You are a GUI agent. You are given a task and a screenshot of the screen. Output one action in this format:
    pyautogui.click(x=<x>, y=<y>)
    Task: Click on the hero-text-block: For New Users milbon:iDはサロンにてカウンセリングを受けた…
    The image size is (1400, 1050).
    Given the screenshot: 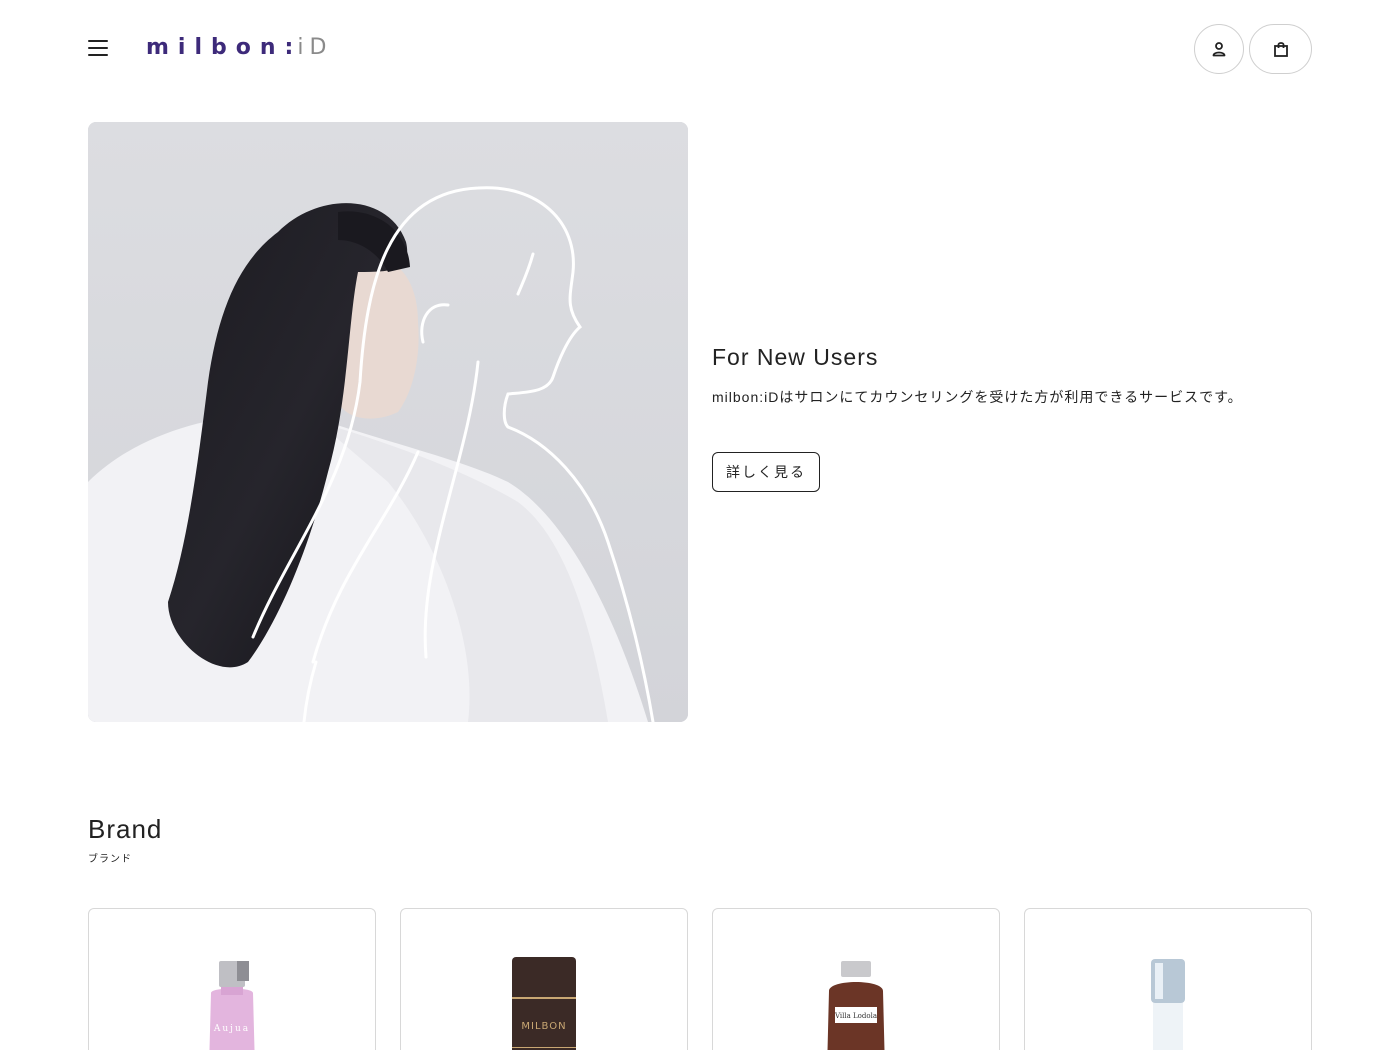 What is the action you would take?
    pyautogui.click(x=1032, y=418)
    